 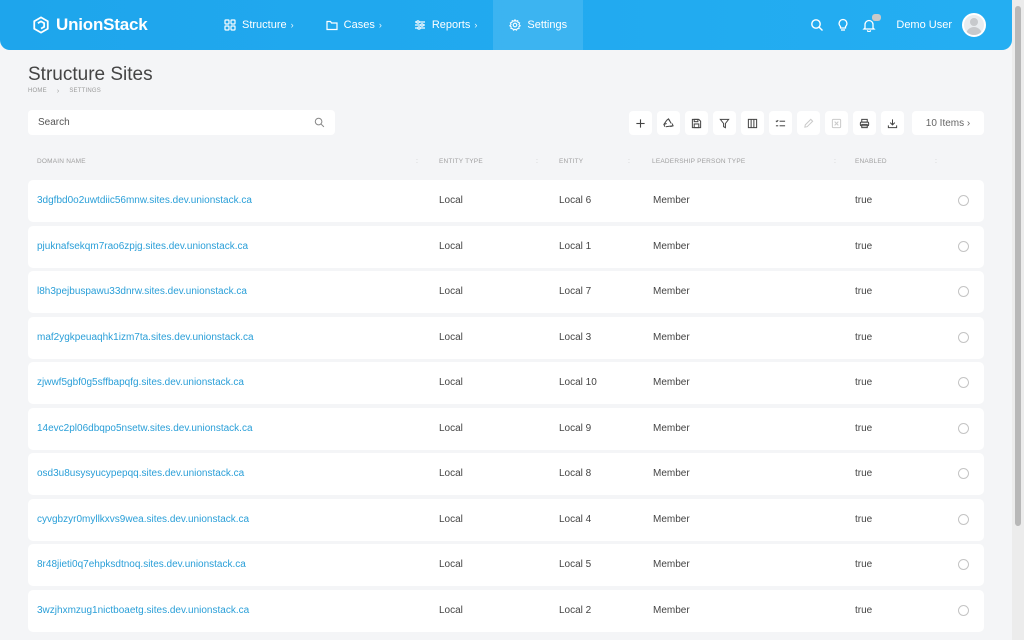 What do you see at coordinates (575, 246) in the screenshot?
I see `cell-entity: Local 1` at bounding box center [575, 246].